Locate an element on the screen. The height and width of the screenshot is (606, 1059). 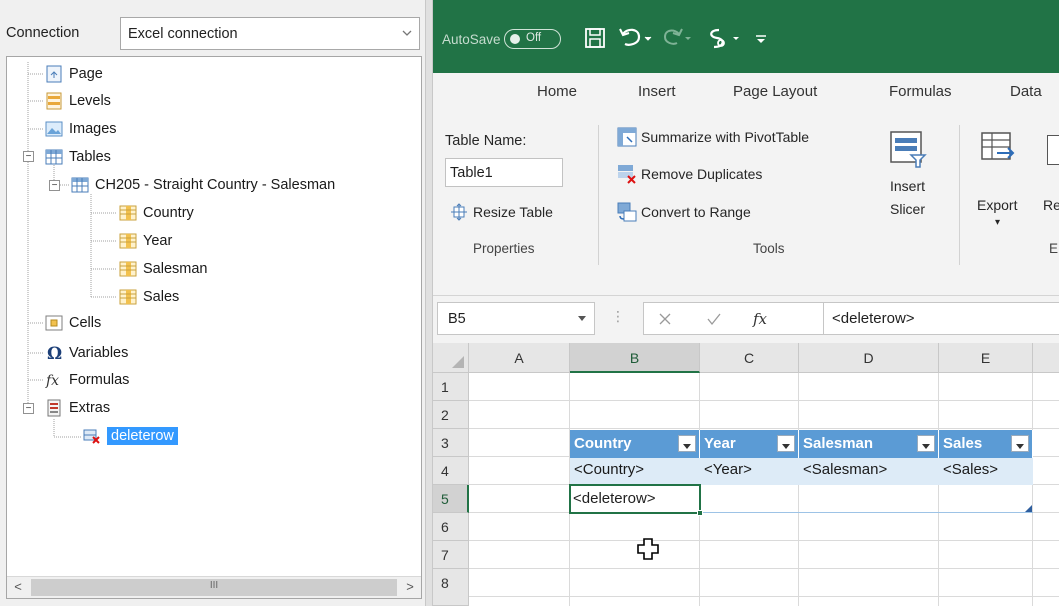
tree-item-cells: Cells is located at coordinates (73, 323).